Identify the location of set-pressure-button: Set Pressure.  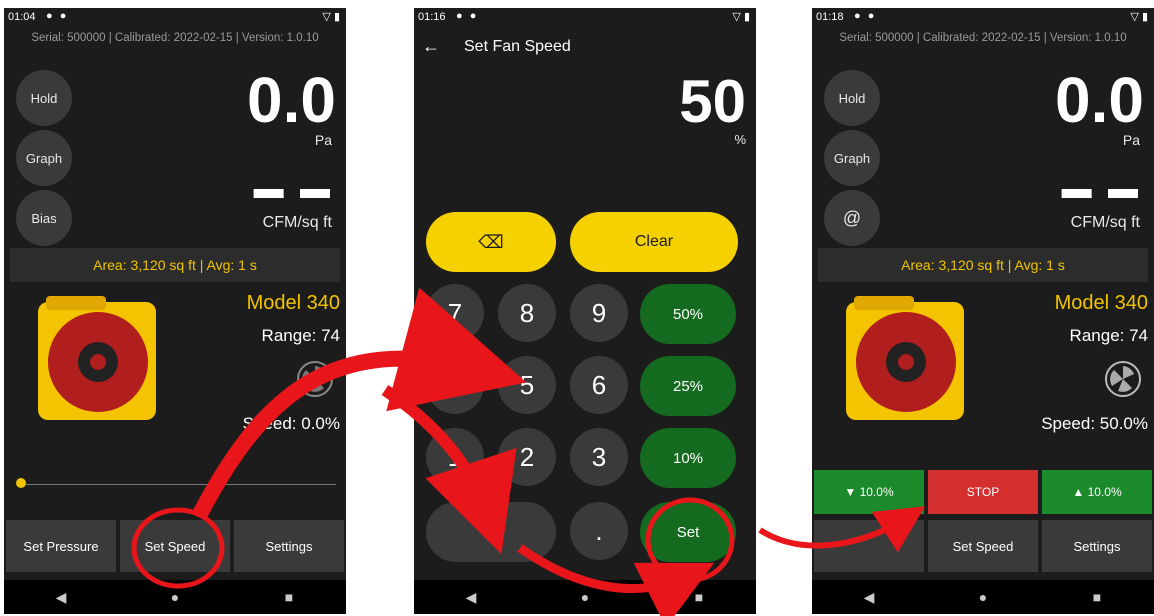
(61, 546).